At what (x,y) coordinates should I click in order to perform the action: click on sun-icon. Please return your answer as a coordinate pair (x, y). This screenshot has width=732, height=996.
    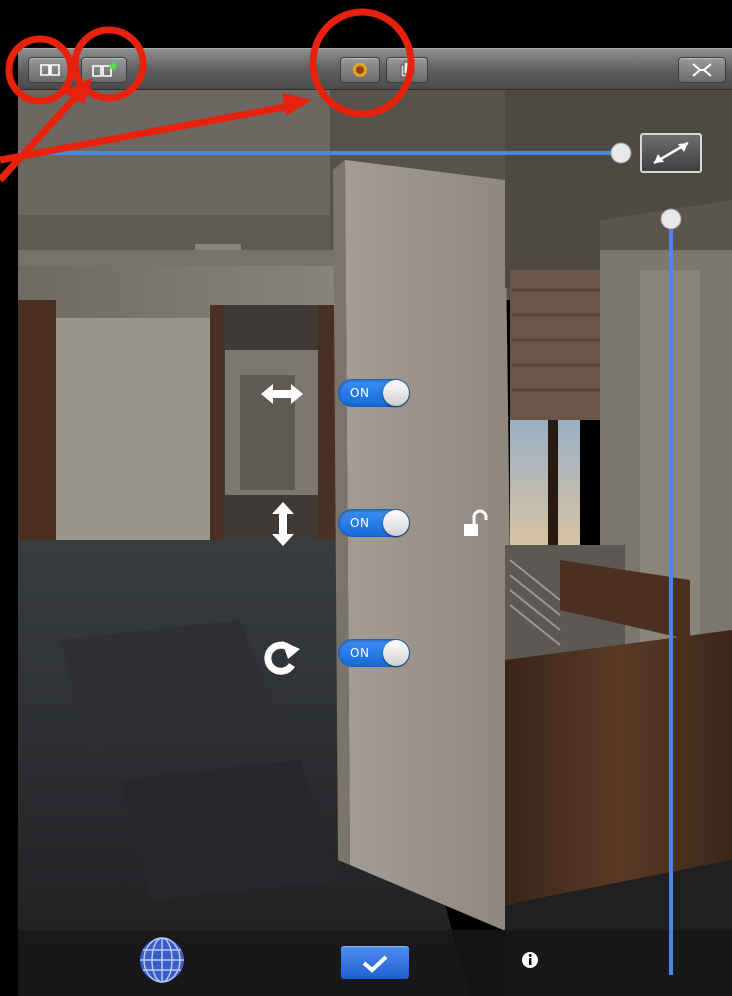
    Looking at the image, I should click on (360, 70).